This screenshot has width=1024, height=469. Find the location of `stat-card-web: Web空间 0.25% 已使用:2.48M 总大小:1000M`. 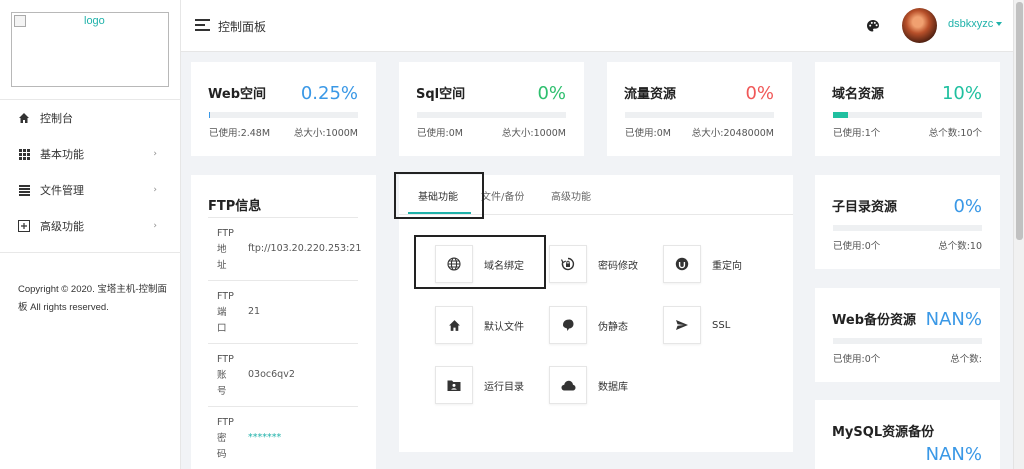

stat-card-web: Web空间 0.25% 已使用:2.48M 总大小:1000M is located at coordinates (283, 109).